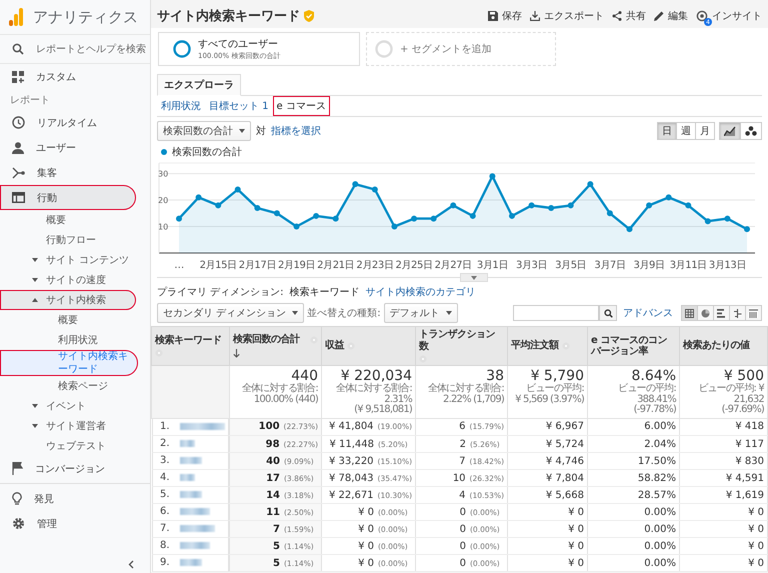  What do you see at coordinates (276, 346) in the screenshot?
I see `column-header: 検索回数の合計` at bounding box center [276, 346].